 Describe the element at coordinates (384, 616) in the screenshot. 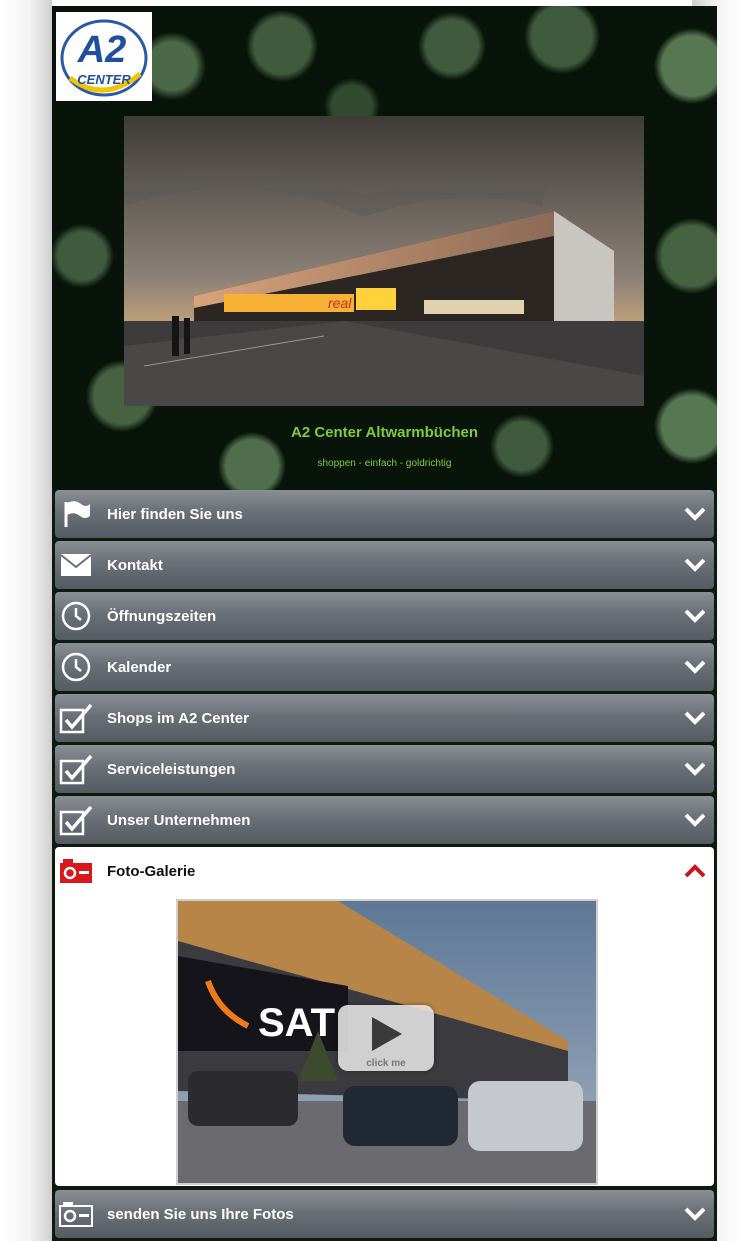

I see `menu-item-oeffnungszeiten: Öffnungszeiten` at that location.